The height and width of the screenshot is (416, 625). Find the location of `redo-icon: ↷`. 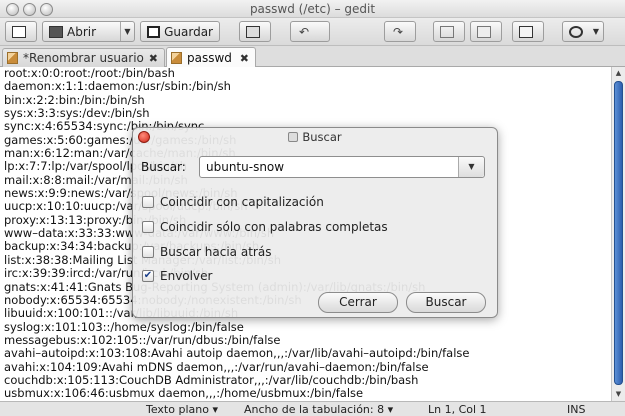

redo-icon: ↷ is located at coordinates (398, 31).